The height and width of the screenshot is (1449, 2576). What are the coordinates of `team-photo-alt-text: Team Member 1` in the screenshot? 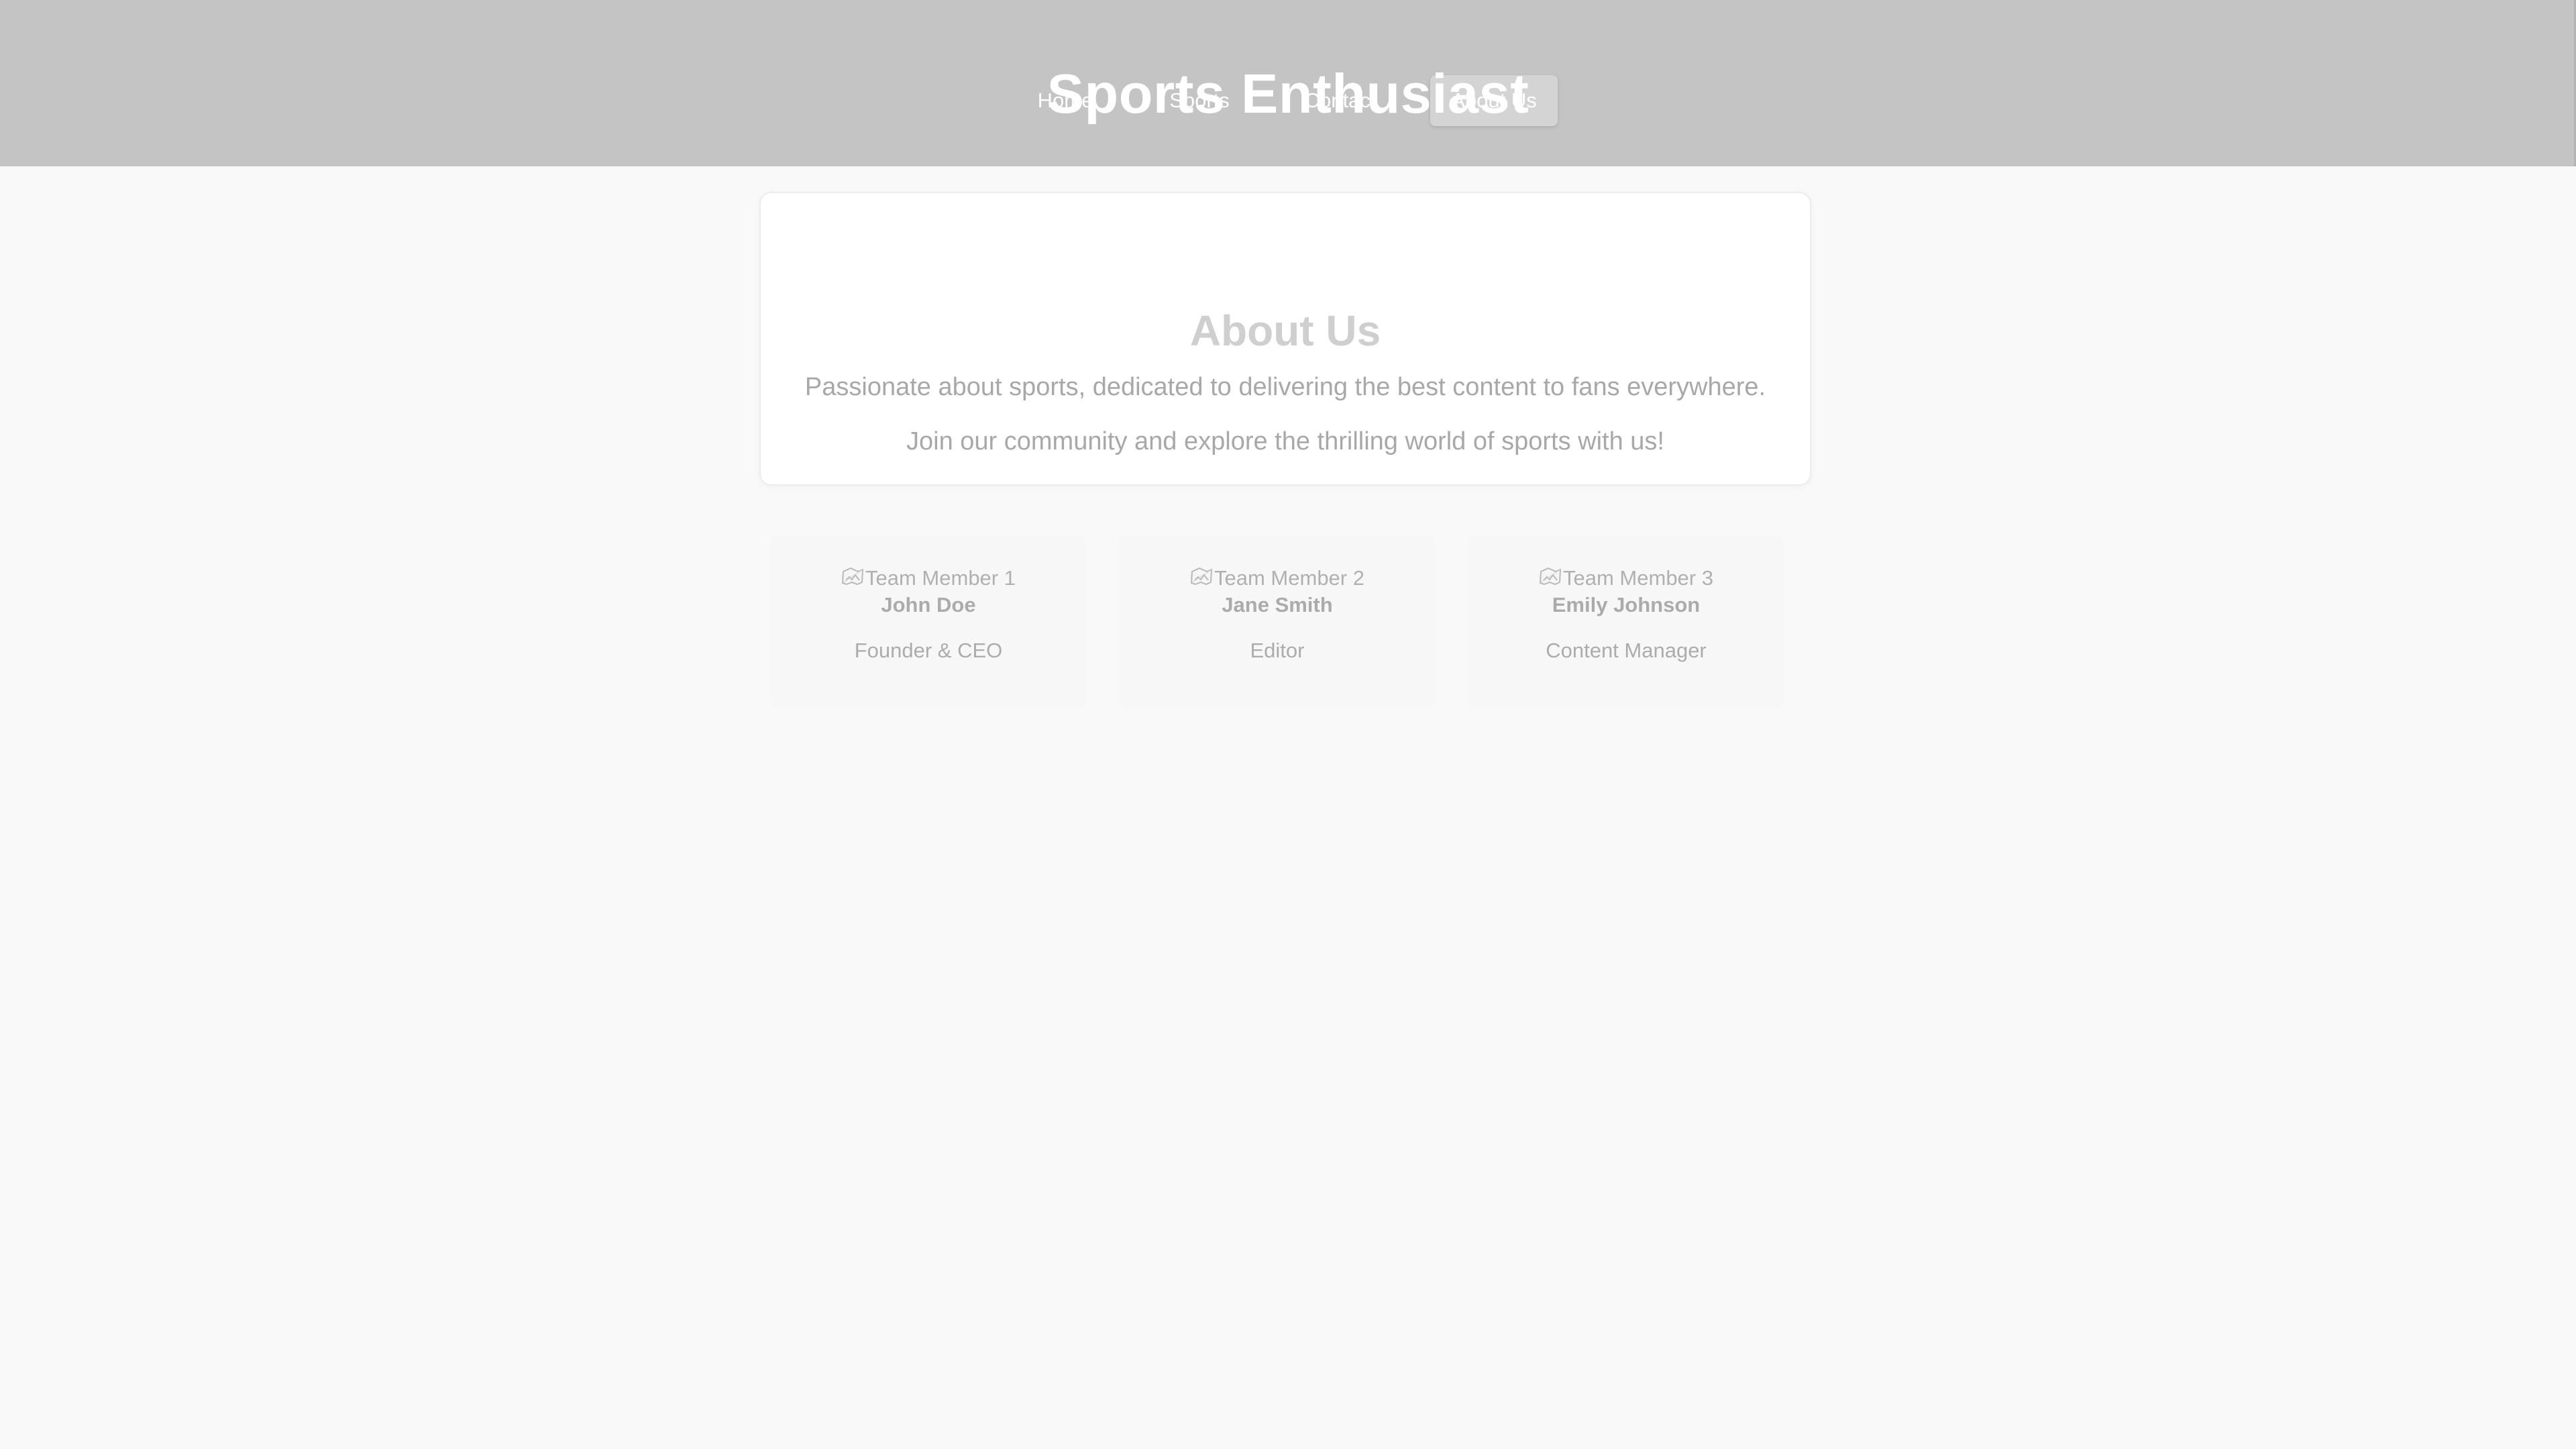 It's located at (940, 578).